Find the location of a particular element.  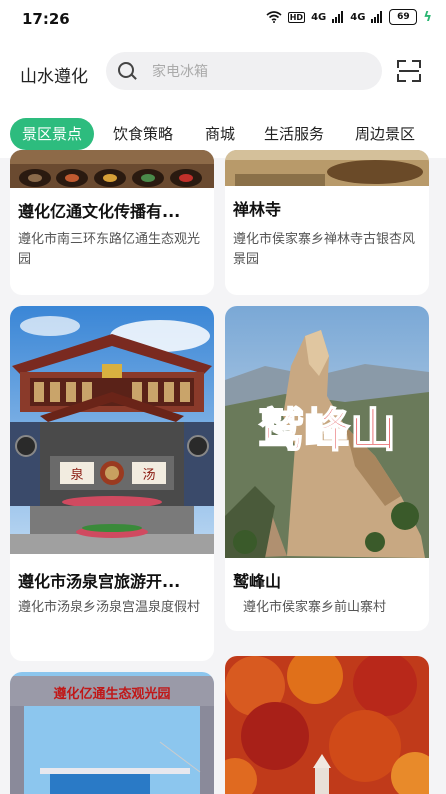

tab-nearby-scenic: 周边景区 is located at coordinates (385, 134).